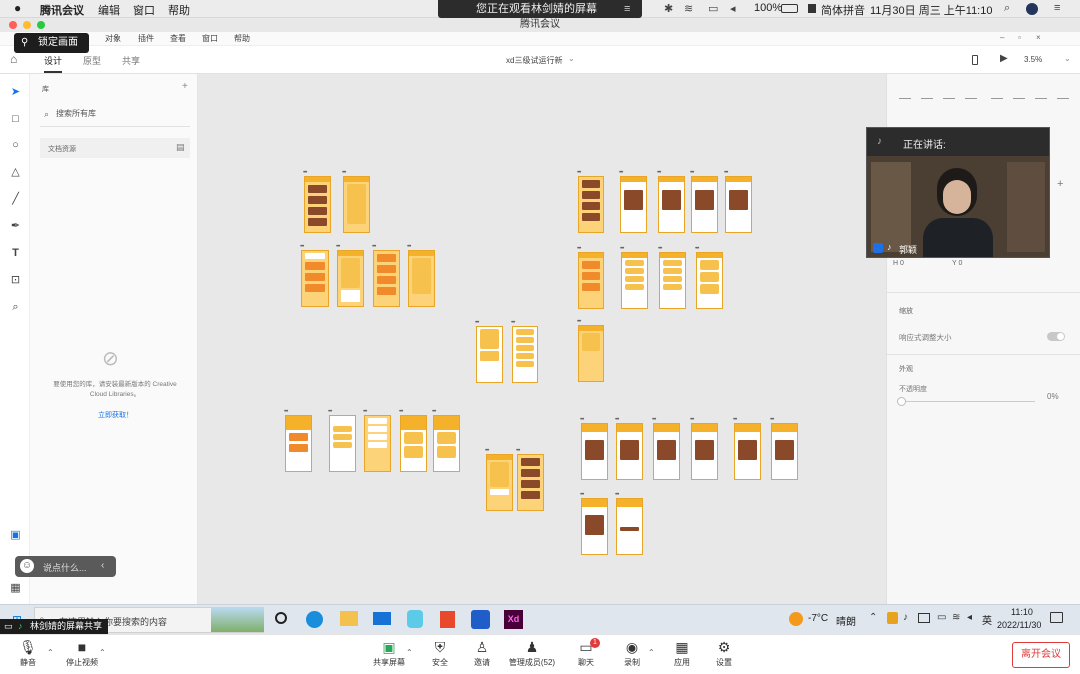 This screenshot has height=674, width=1080. What do you see at coordinates (314, 619) in the screenshot?
I see `edge-icon` at bounding box center [314, 619].